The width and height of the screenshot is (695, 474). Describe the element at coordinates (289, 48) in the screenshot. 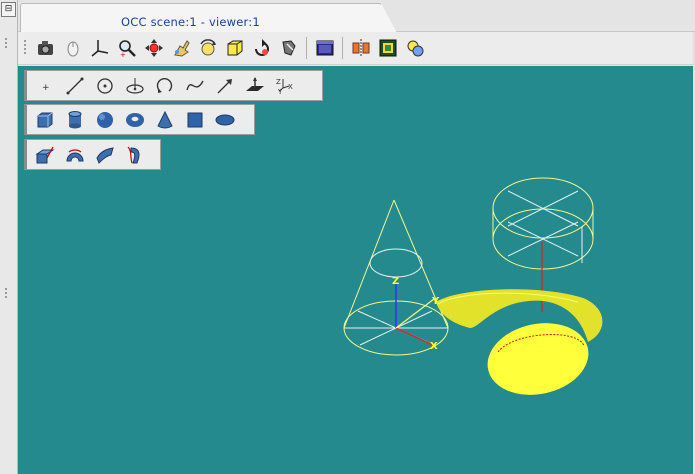

I see `clipping-icon` at that location.